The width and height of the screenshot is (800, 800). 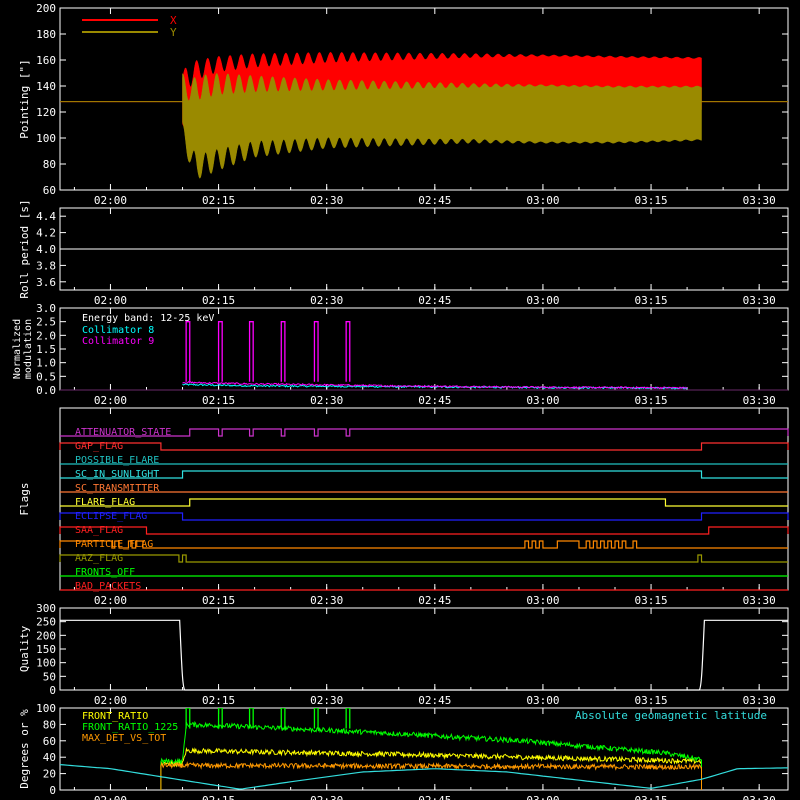 I want to click on y-tick-label: 120, so click(x=46, y=112).